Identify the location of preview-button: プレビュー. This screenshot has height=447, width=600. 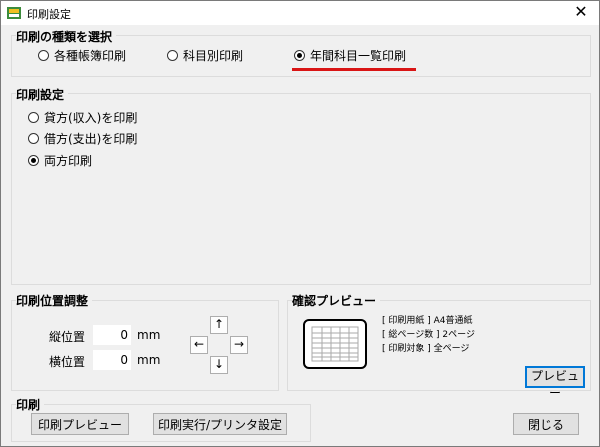
(555, 383).